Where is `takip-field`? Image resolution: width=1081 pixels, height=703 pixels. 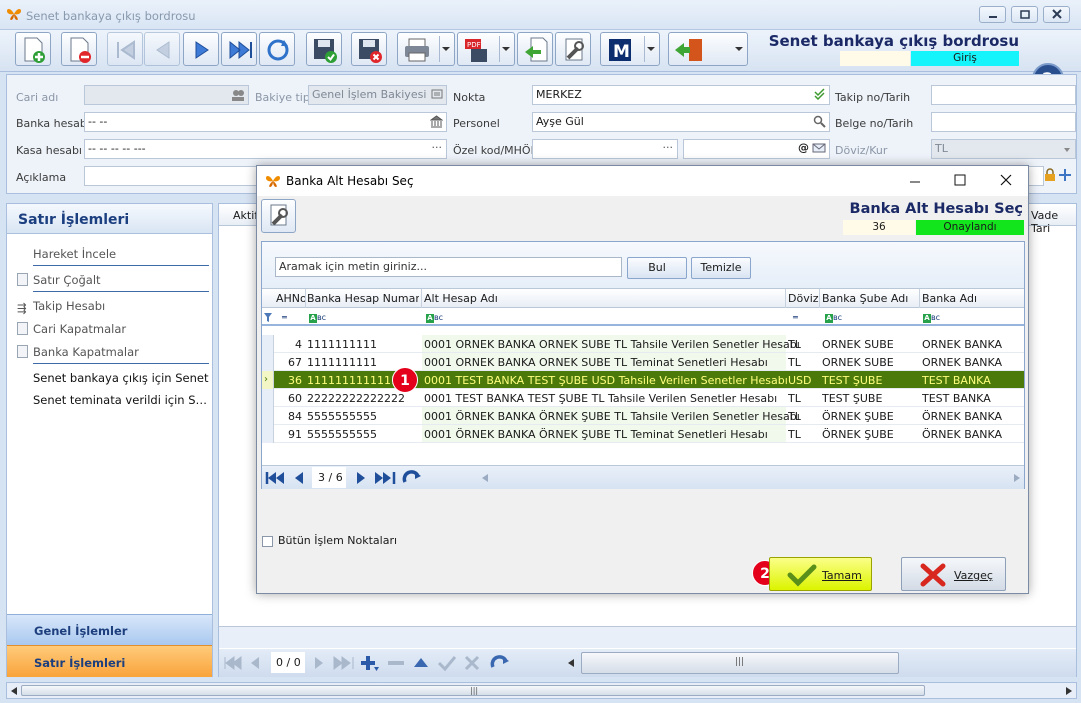 takip-field is located at coordinates (1003, 95).